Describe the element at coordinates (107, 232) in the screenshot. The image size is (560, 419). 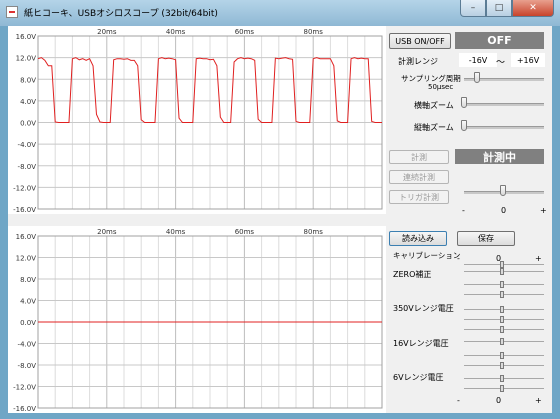
I see `bottom-scope-x-tick-label: 20ms` at that location.